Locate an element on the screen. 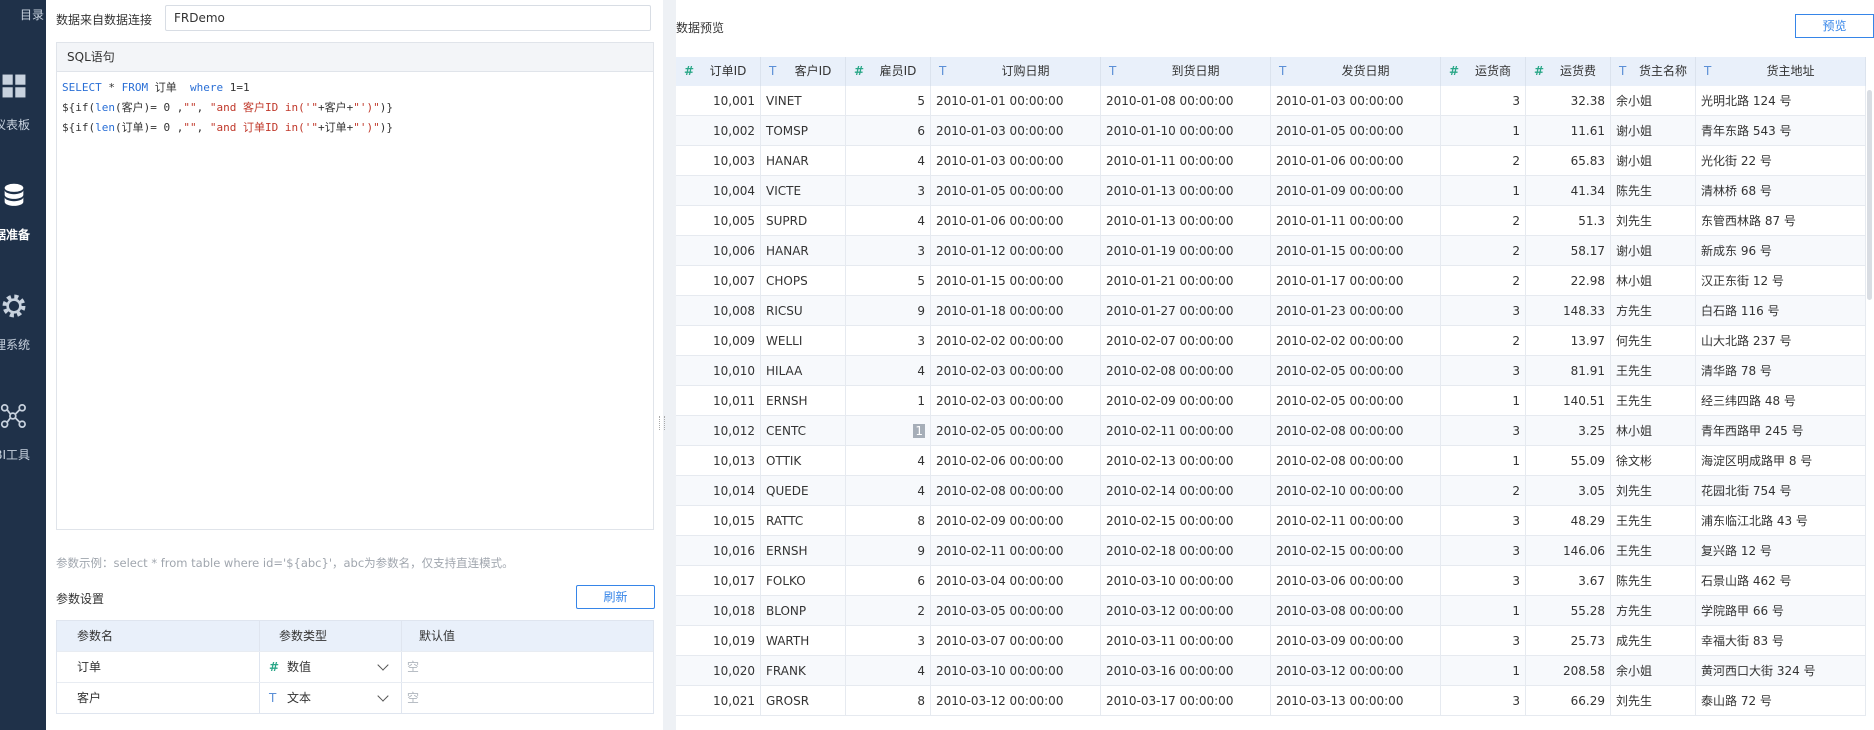 The width and height of the screenshot is (1874, 730). table-cell: 2010-01-12 00:00:00 is located at coordinates (1016, 251).